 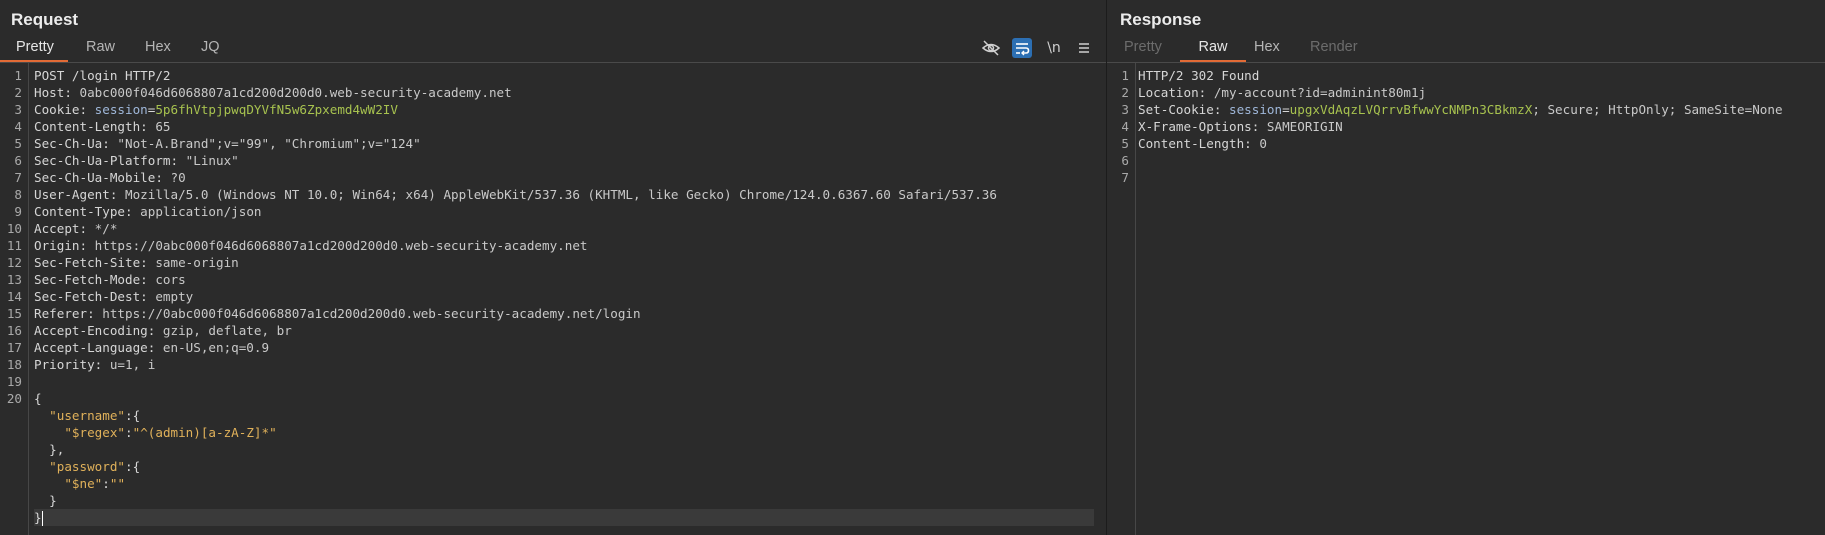 I want to click on header-name: Sec-Ch-Ua-Platform, so click(x=102, y=160).